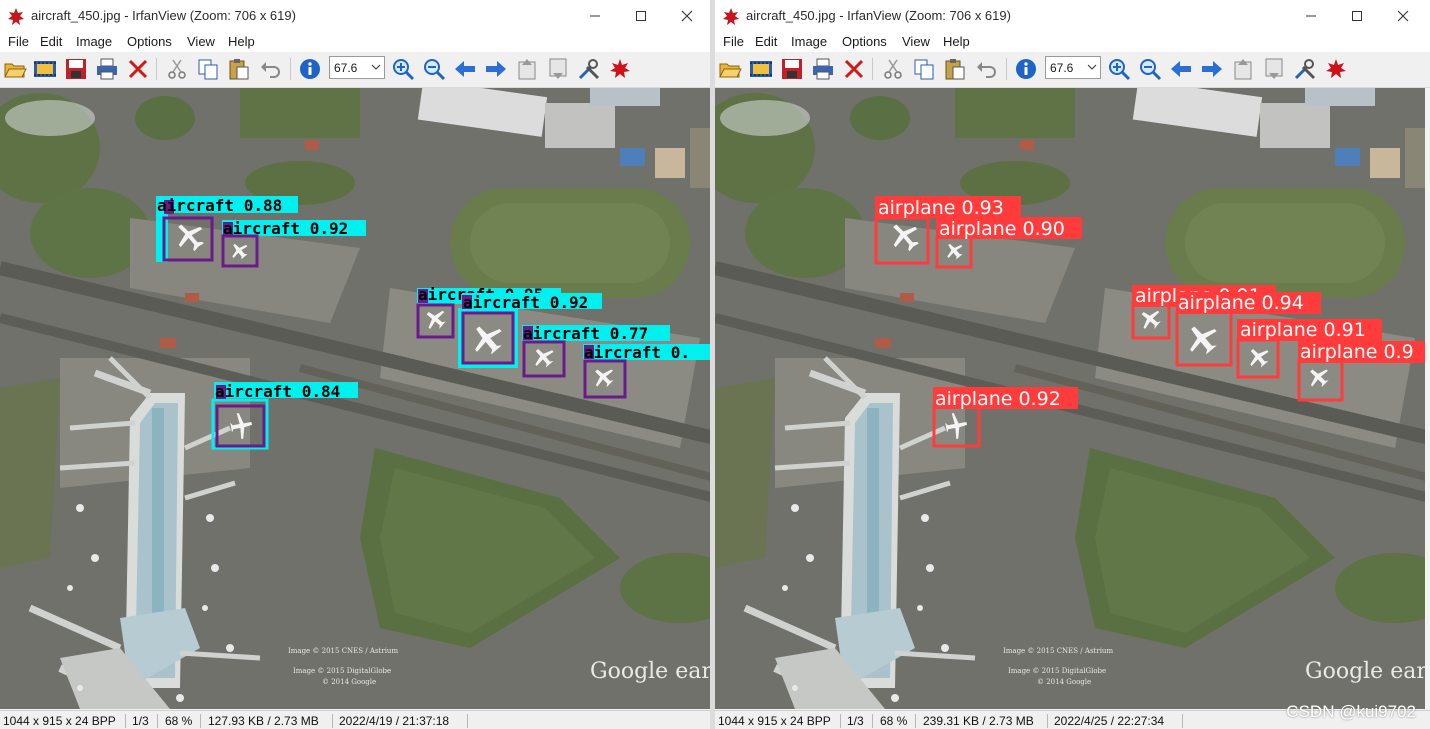 This screenshot has width=1430, height=729. Describe the element at coordinates (394, 721) in the screenshot. I see `status-datetime: 2022/4/19 / 21:37:18` at that location.